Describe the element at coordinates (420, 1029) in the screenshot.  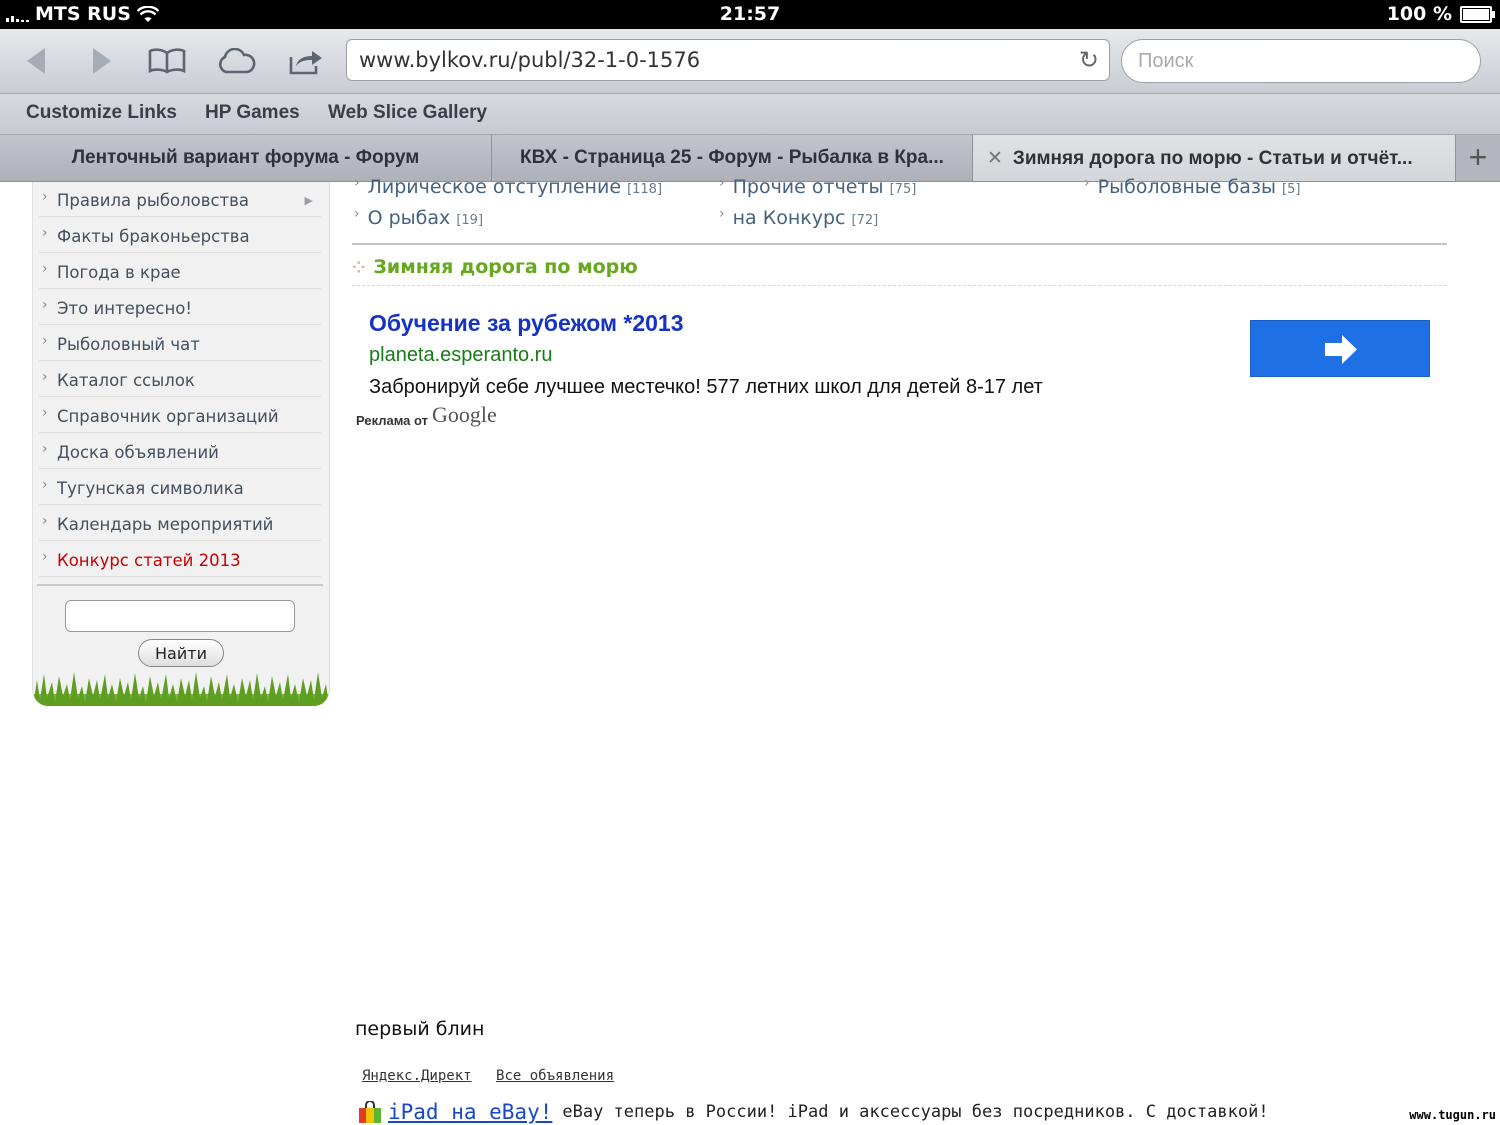
I see `article-text: первый блин` at that location.